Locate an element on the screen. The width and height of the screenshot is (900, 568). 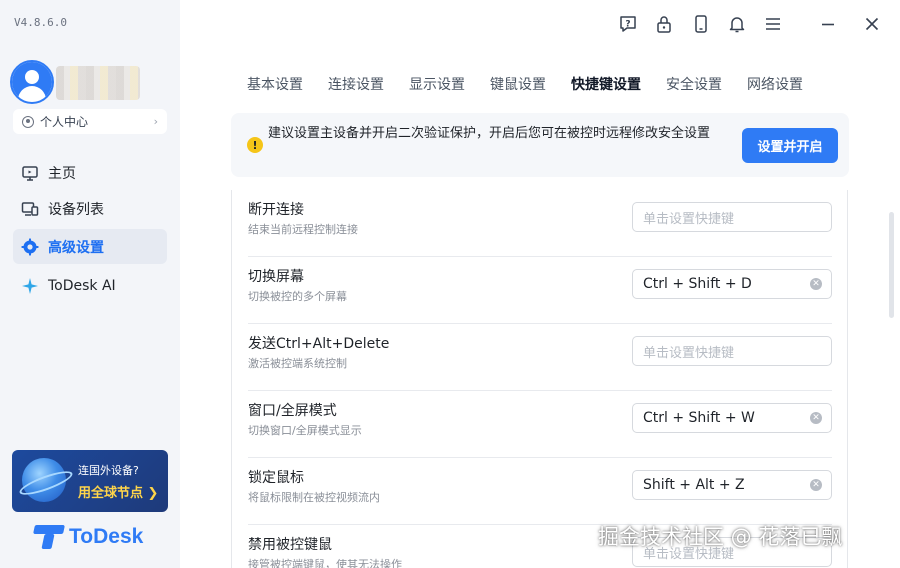
shortcut-row-disconnect: 断开连接 结束当前远程控制连接 单击设置快捷键 is located at coordinates (540, 223).